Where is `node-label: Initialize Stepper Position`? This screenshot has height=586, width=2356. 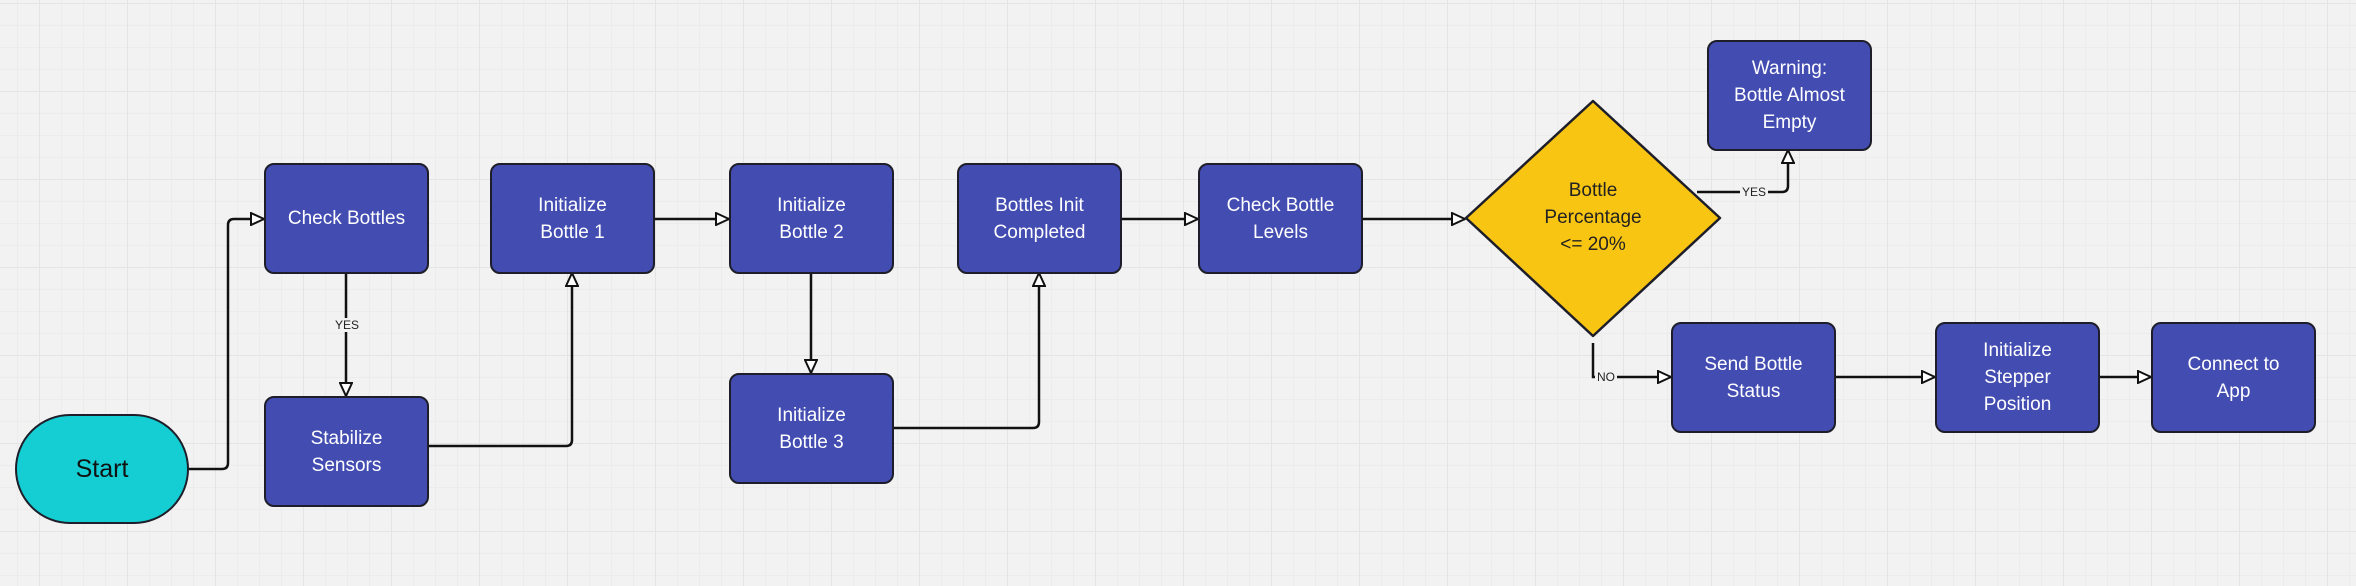 node-label: Initialize Stepper Position is located at coordinates (2017, 377).